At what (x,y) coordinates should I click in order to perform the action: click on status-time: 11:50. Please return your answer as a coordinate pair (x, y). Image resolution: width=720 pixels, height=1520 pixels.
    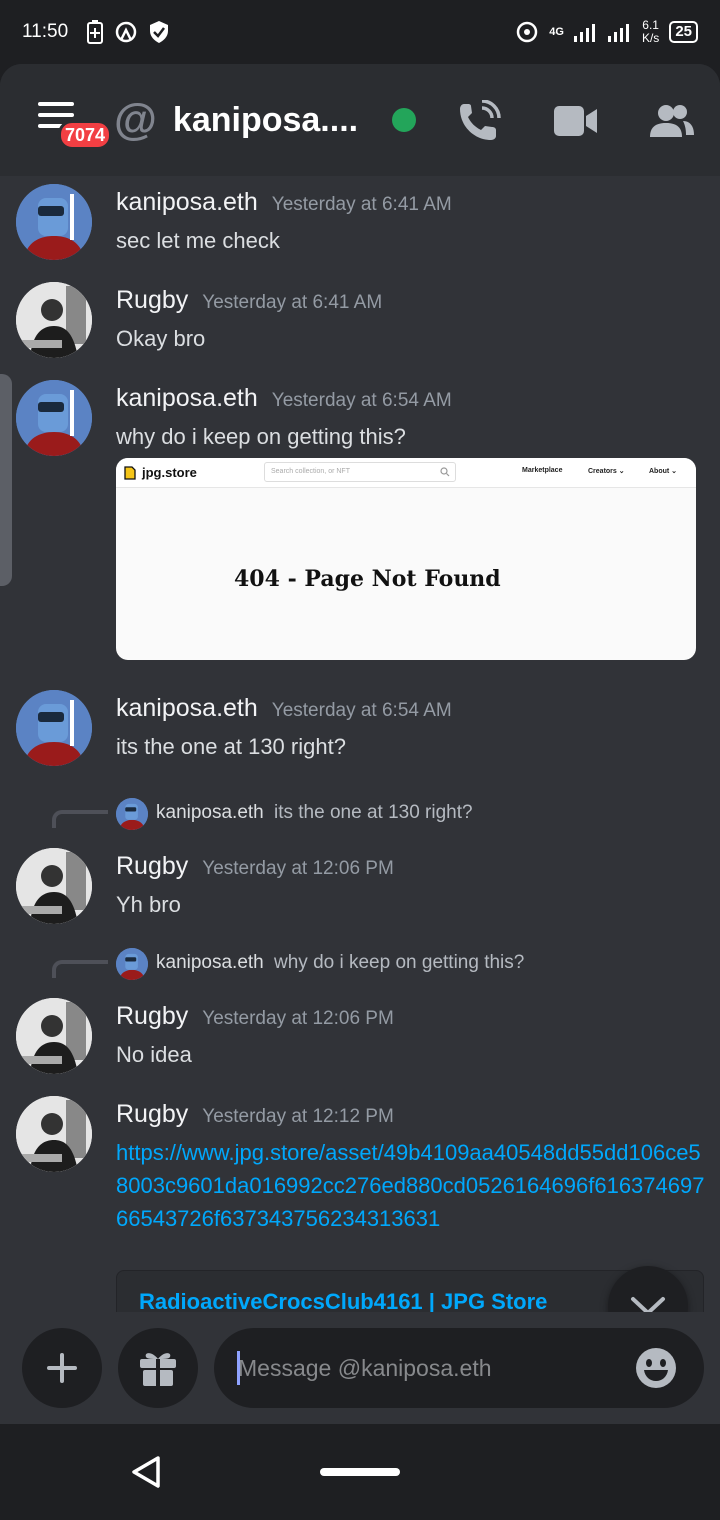
    Looking at the image, I should click on (45, 31).